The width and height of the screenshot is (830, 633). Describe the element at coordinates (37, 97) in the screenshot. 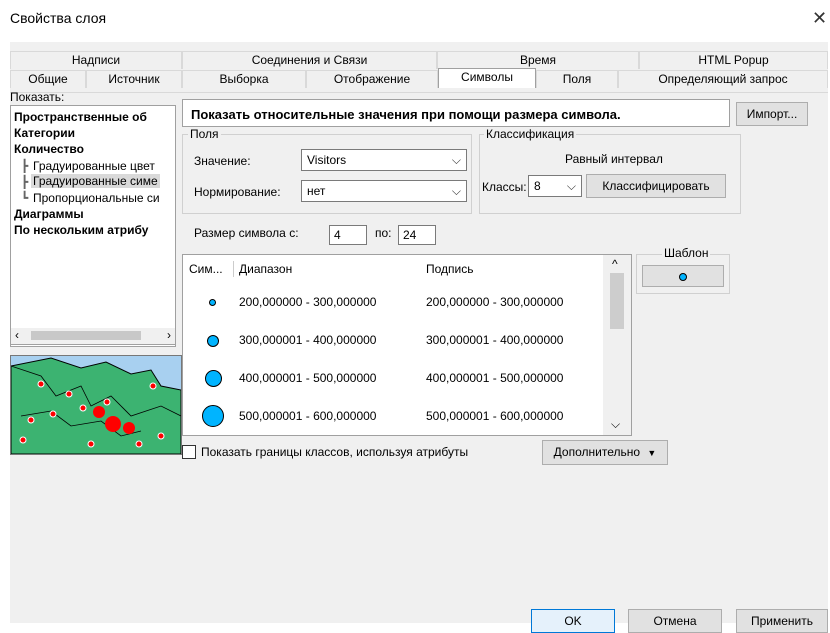

I see `show-label: Показать:` at that location.